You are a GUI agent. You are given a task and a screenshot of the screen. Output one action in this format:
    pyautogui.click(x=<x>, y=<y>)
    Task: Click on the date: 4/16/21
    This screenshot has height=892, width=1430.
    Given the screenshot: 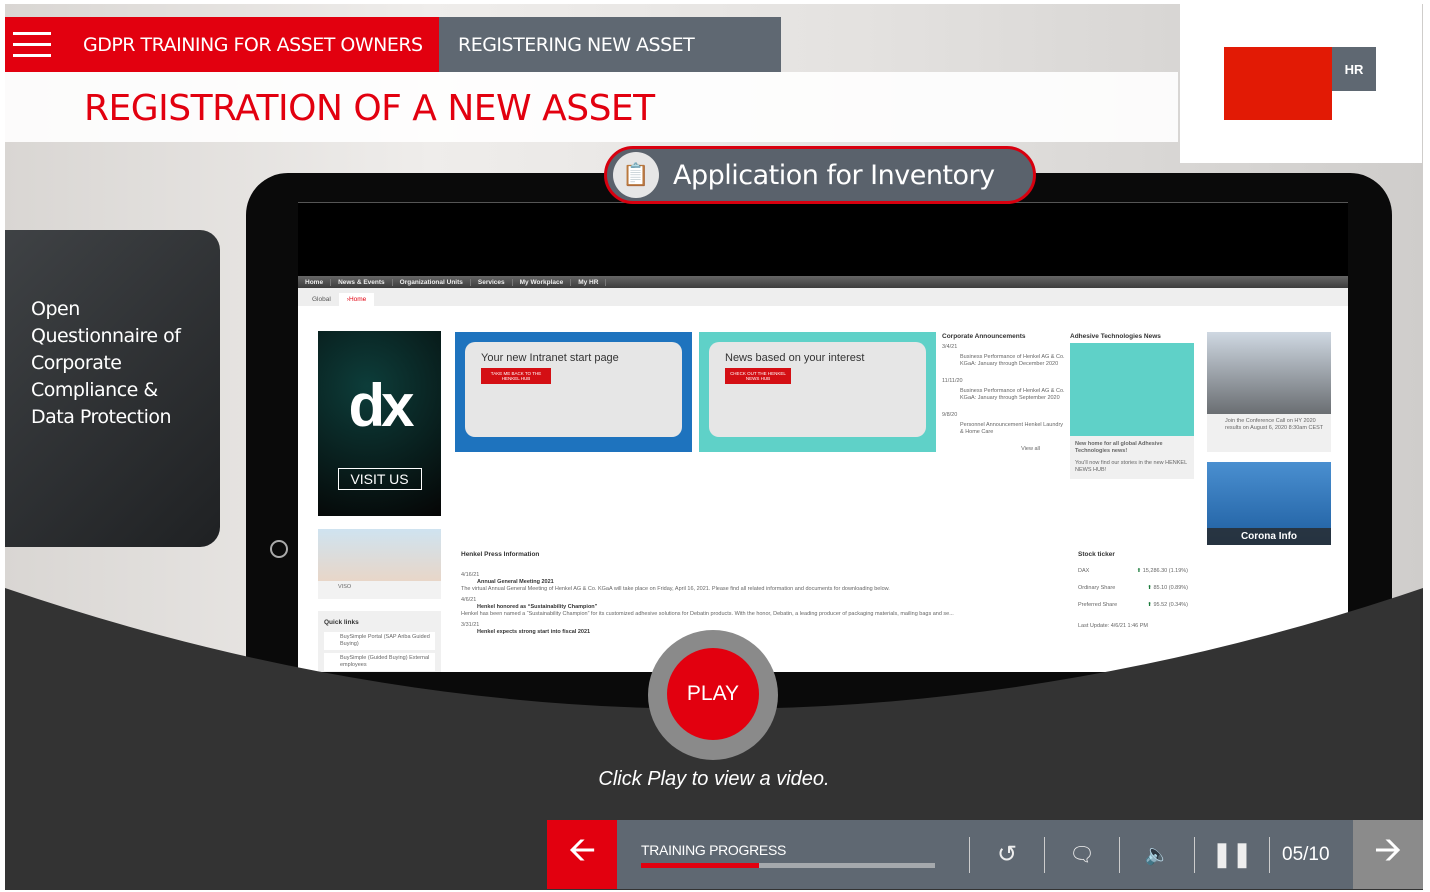 What is the action you would take?
    pyautogui.click(x=470, y=575)
    